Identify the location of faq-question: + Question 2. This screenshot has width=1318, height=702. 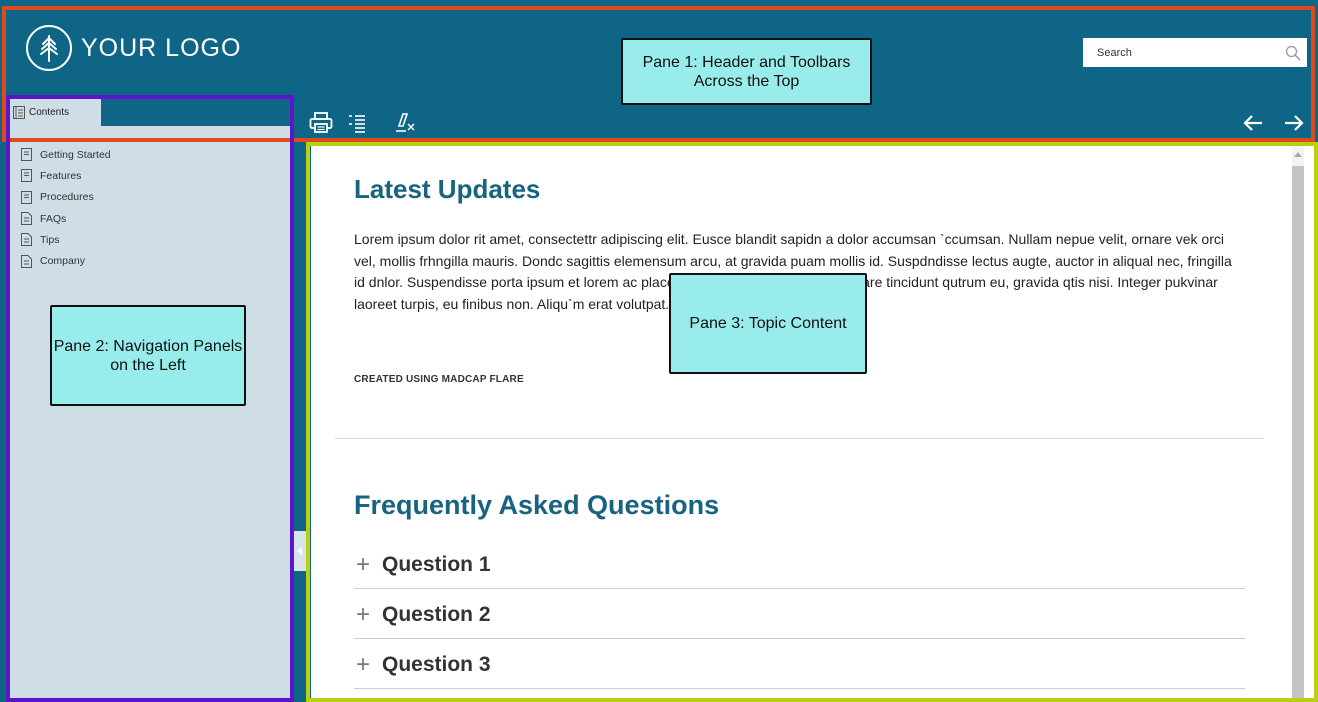
(799, 615).